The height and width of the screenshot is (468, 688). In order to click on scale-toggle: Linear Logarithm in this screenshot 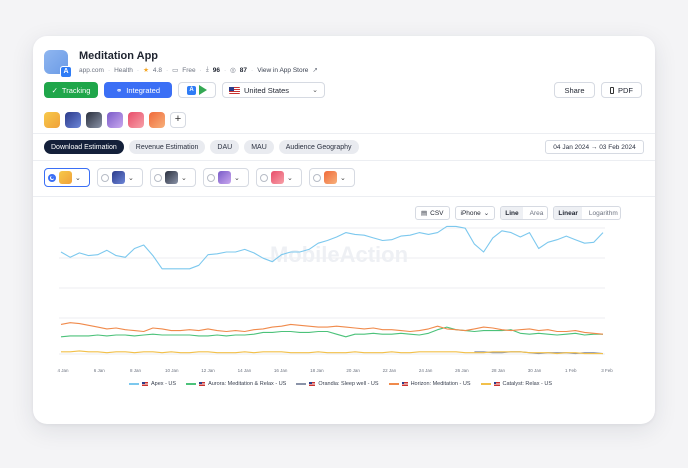, I will do `click(587, 213)`.